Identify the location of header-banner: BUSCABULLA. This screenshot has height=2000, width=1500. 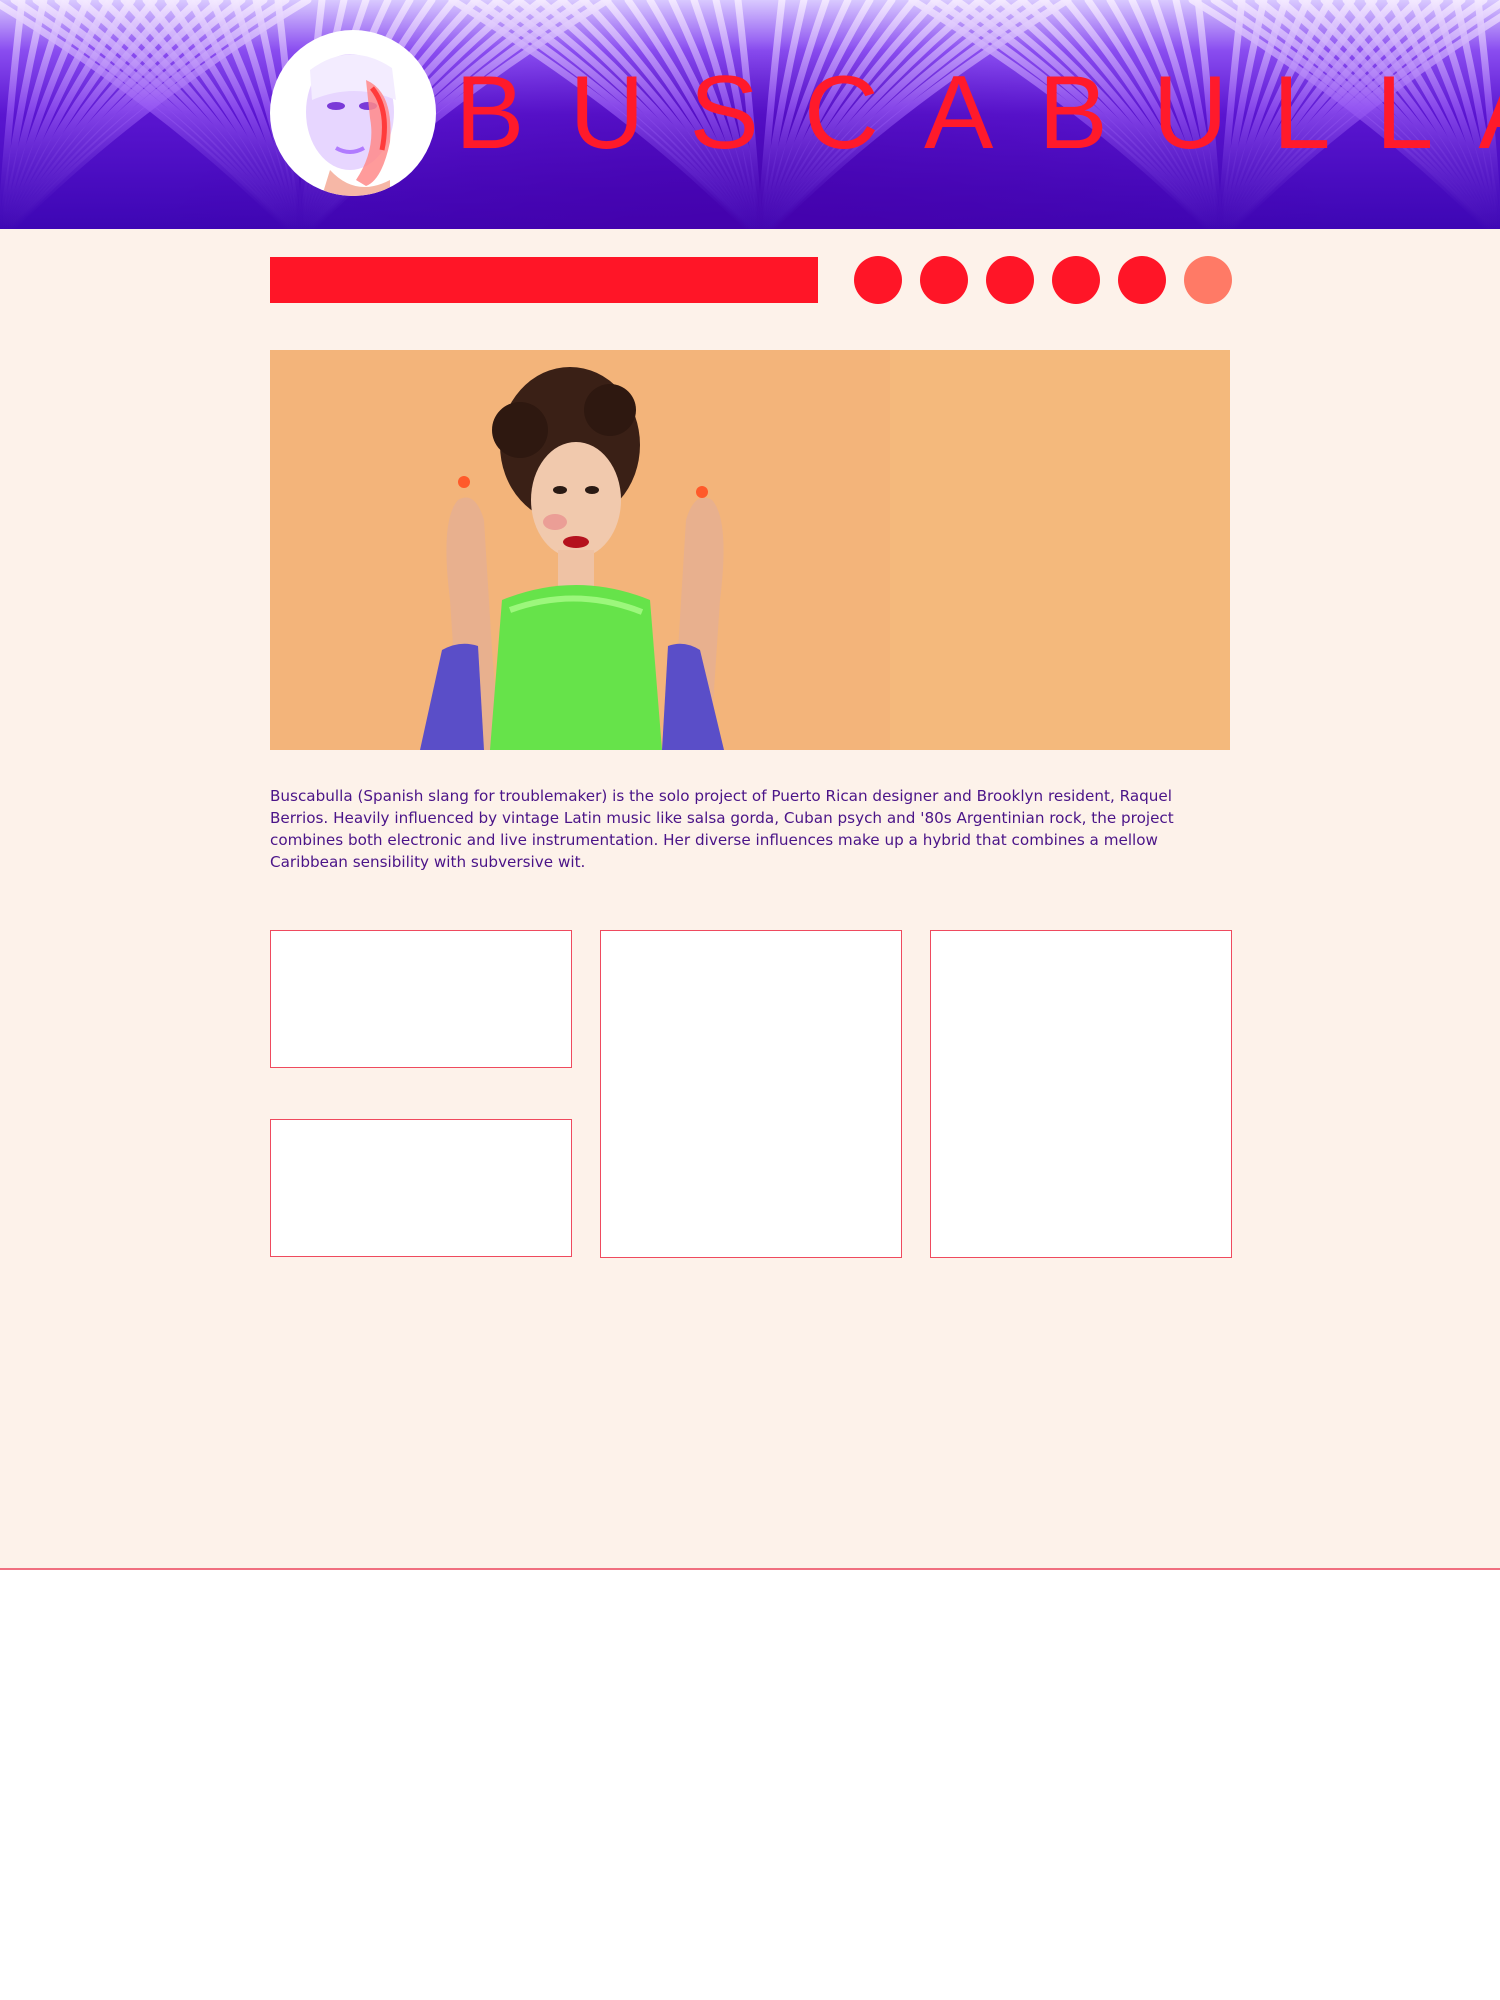
(750, 114).